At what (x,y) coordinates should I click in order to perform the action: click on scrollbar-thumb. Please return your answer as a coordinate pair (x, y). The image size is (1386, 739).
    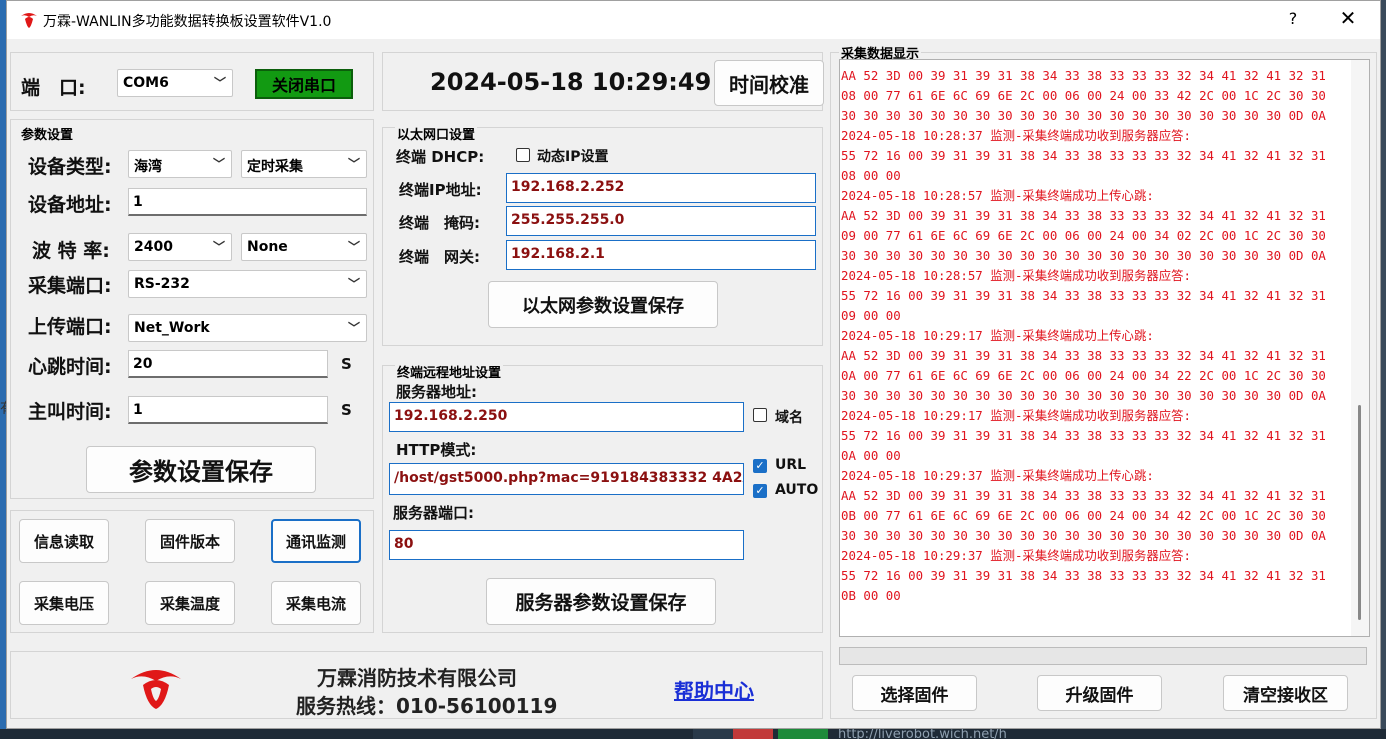
    Looking at the image, I should click on (1359, 512).